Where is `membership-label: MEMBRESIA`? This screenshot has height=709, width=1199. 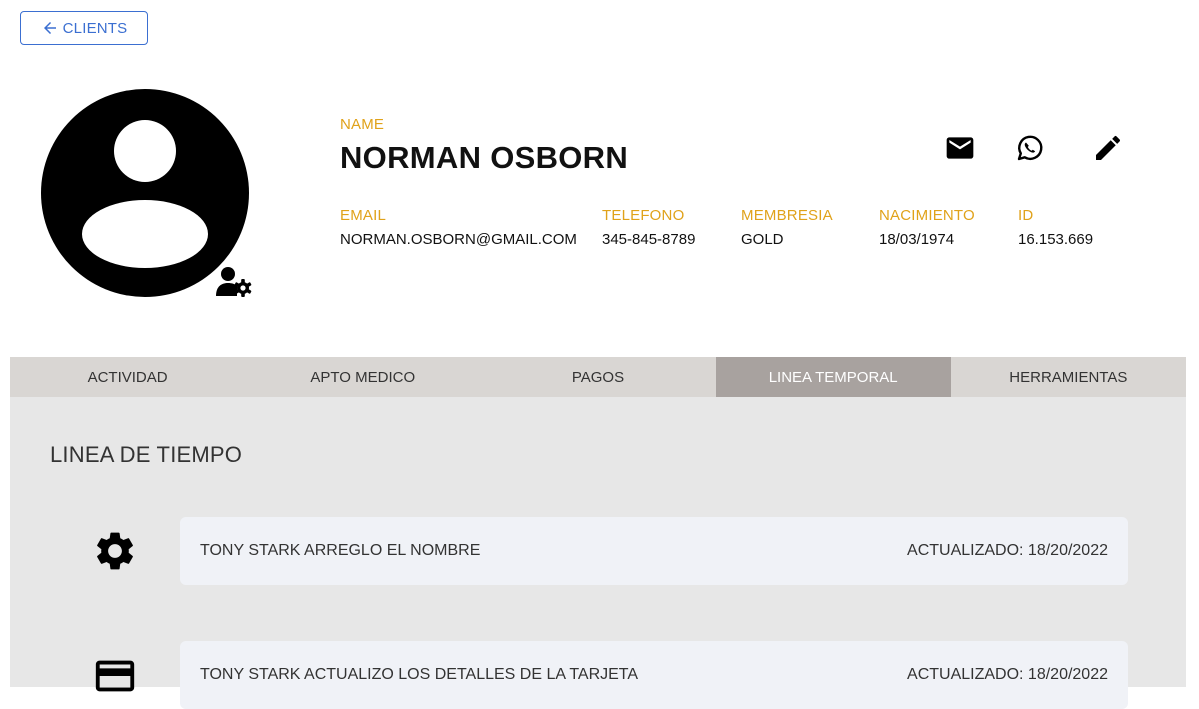 membership-label: MEMBRESIA is located at coordinates (787, 215).